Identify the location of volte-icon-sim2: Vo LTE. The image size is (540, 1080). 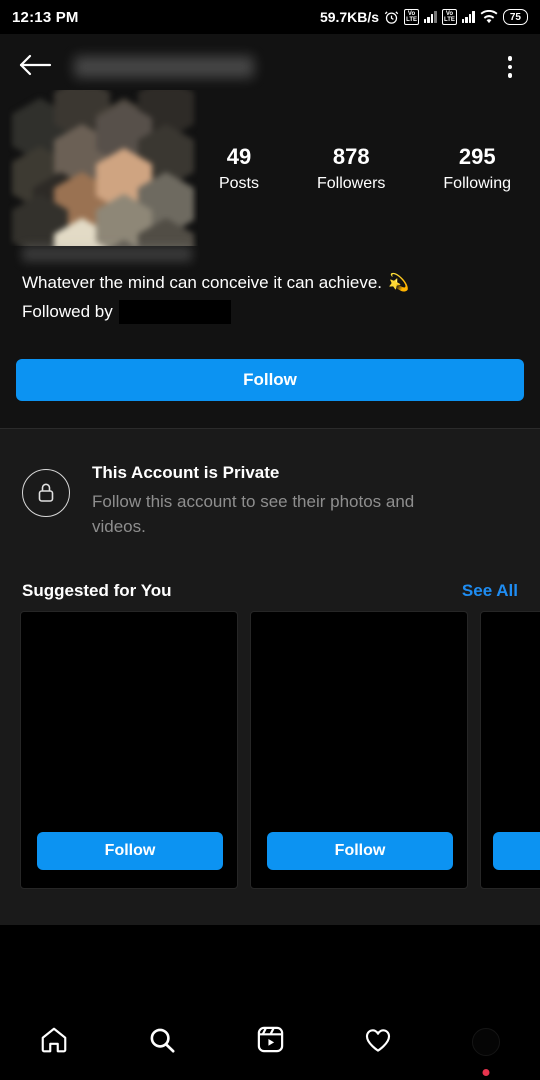
(449, 17).